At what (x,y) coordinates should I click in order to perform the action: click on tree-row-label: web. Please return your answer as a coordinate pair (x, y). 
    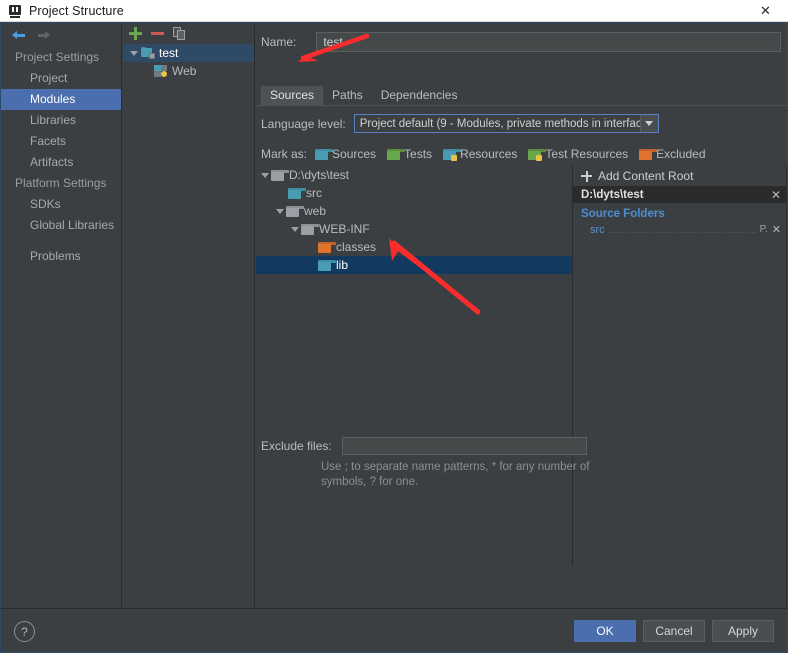
    Looking at the image, I should click on (315, 211).